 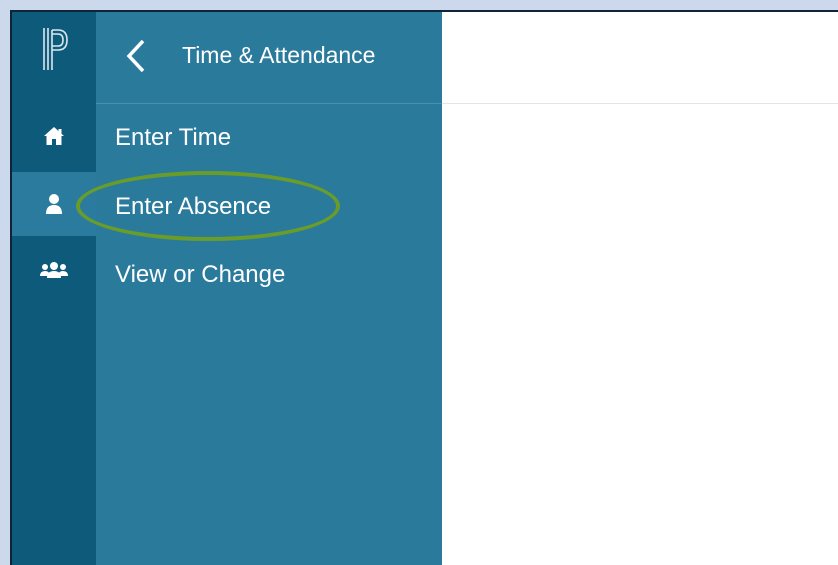 I want to click on menu-item-enter-absence: Enter Absence, so click(x=193, y=207).